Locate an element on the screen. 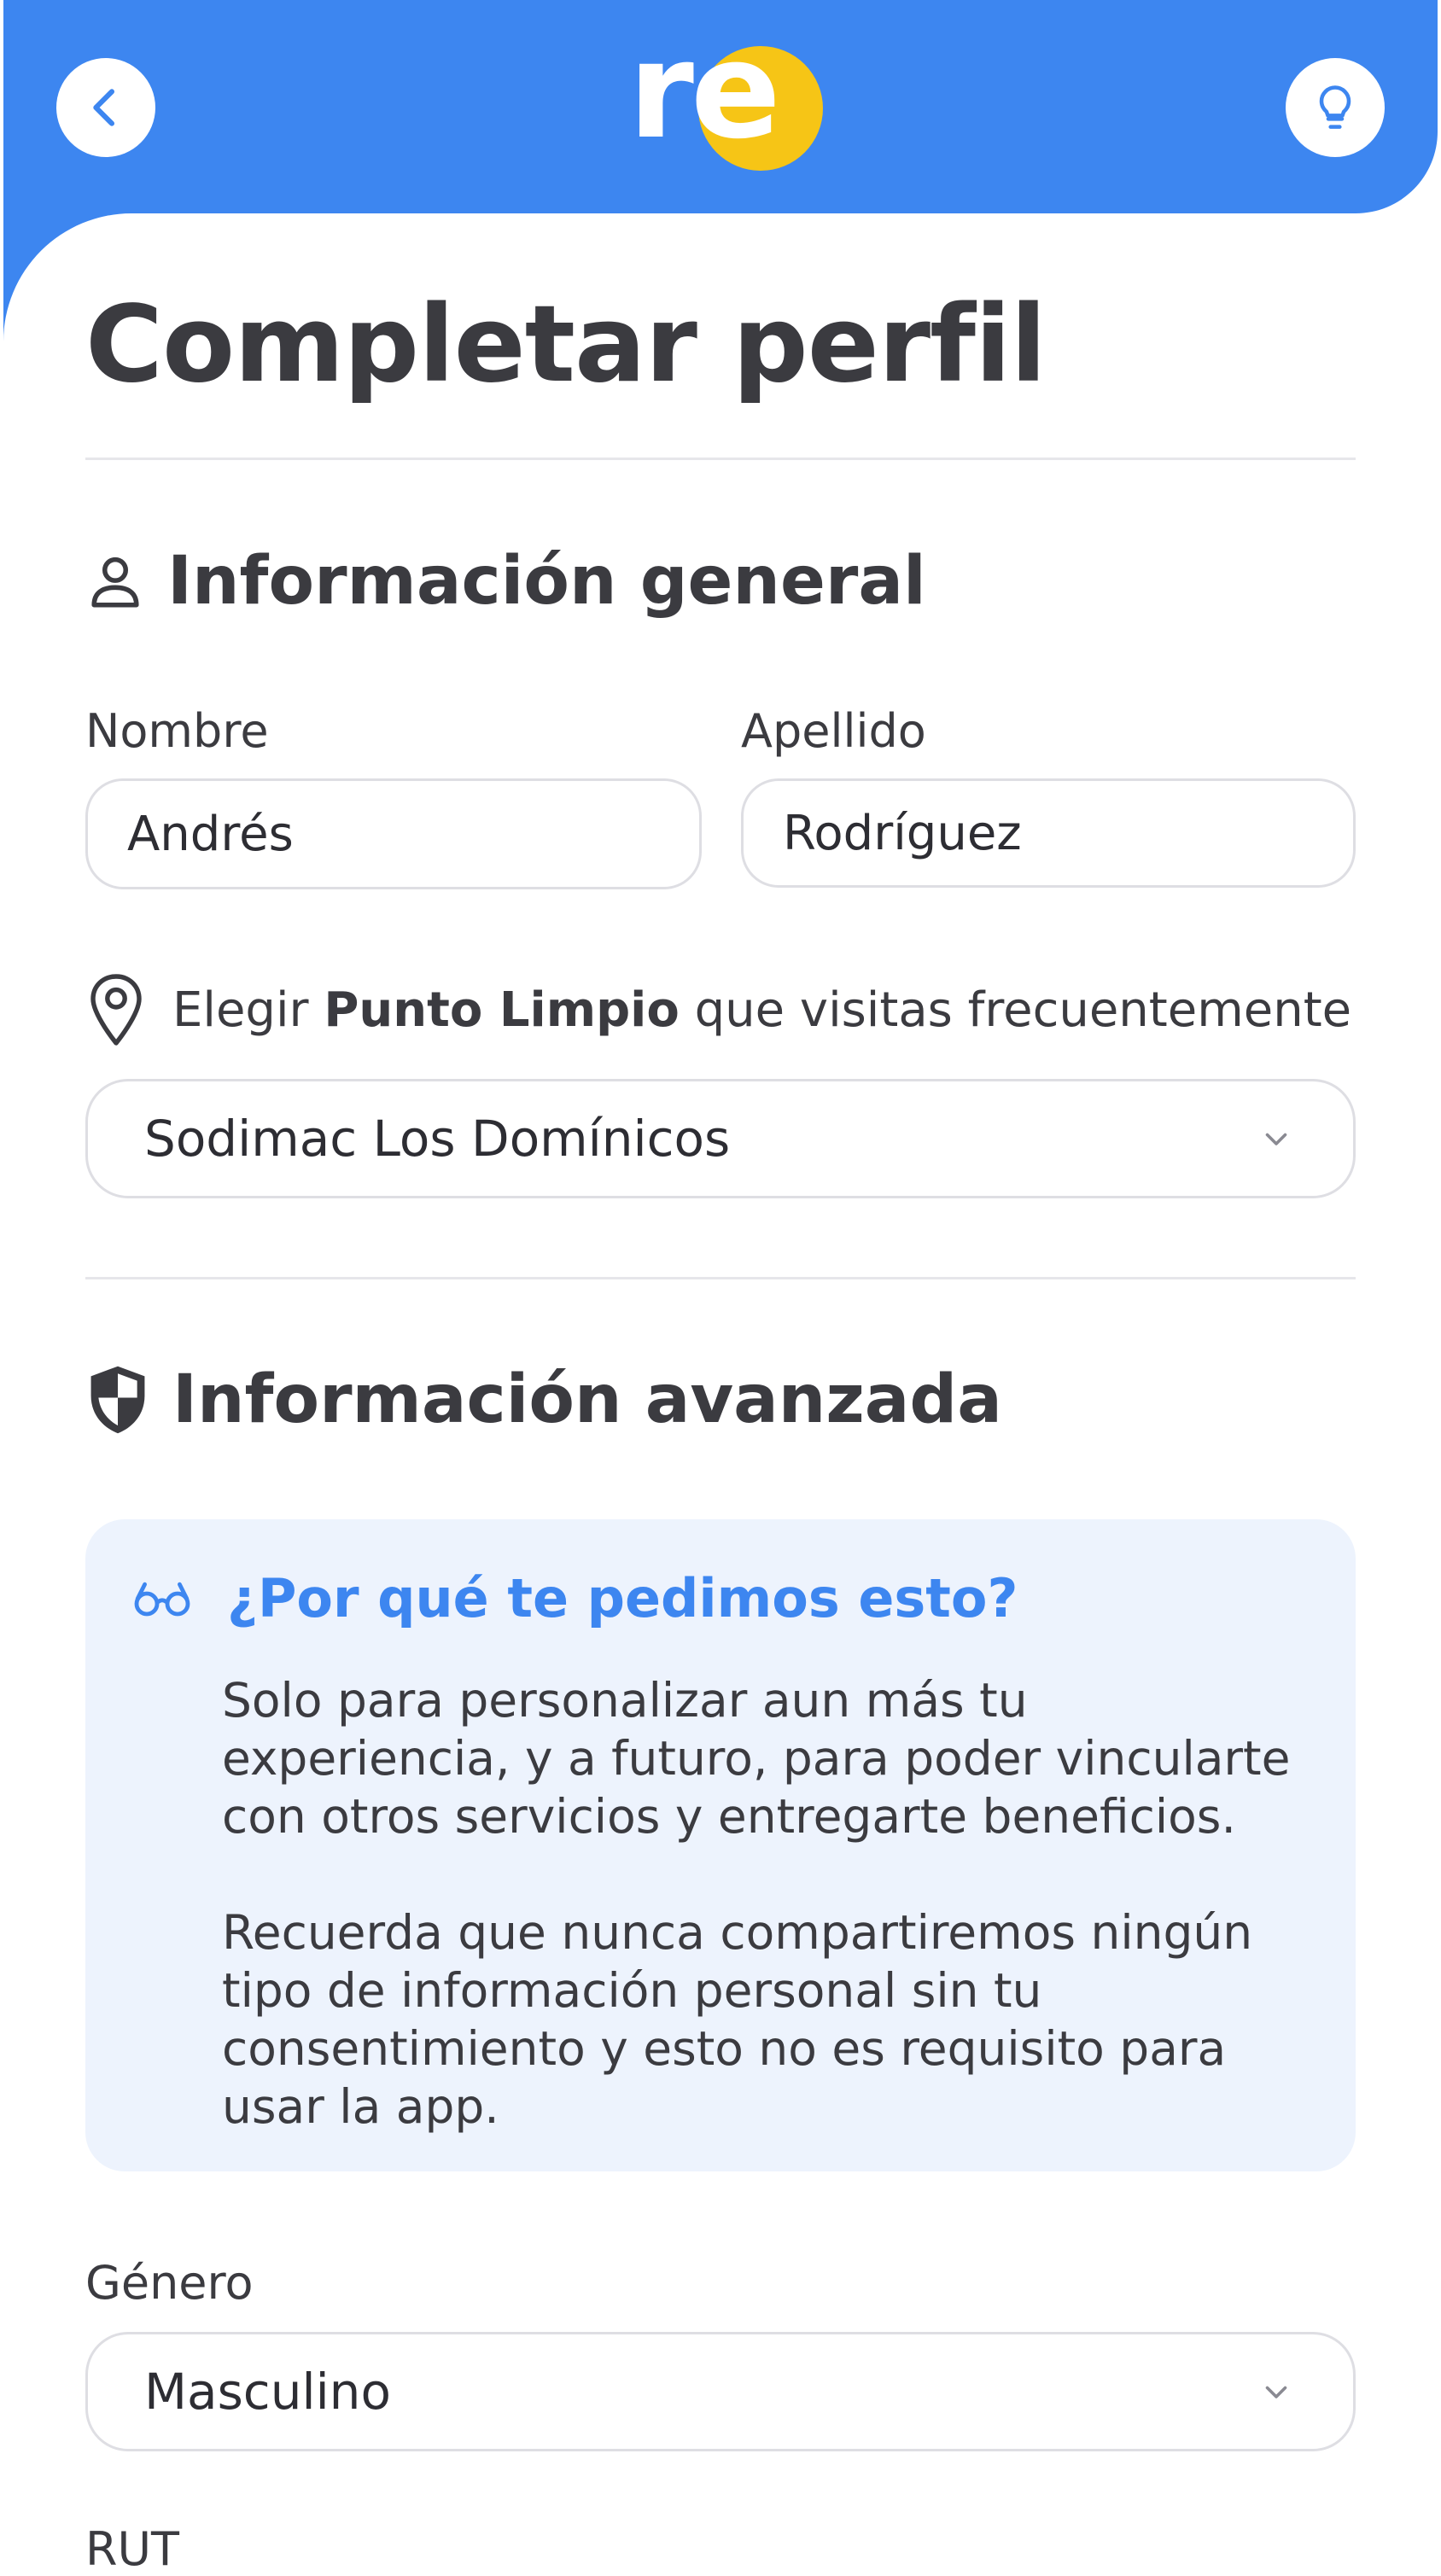 The width and height of the screenshot is (1441, 2576). first-name-label: Nombre is located at coordinates (177, 731).